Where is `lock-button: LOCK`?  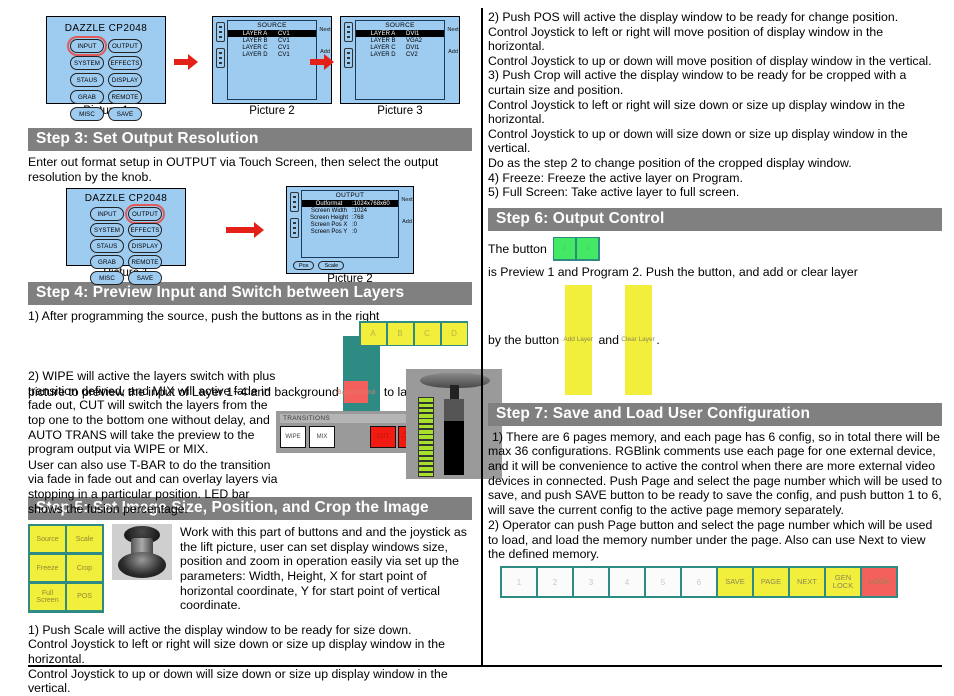 lock-button: LOCK is located at coordinates (879, 582).